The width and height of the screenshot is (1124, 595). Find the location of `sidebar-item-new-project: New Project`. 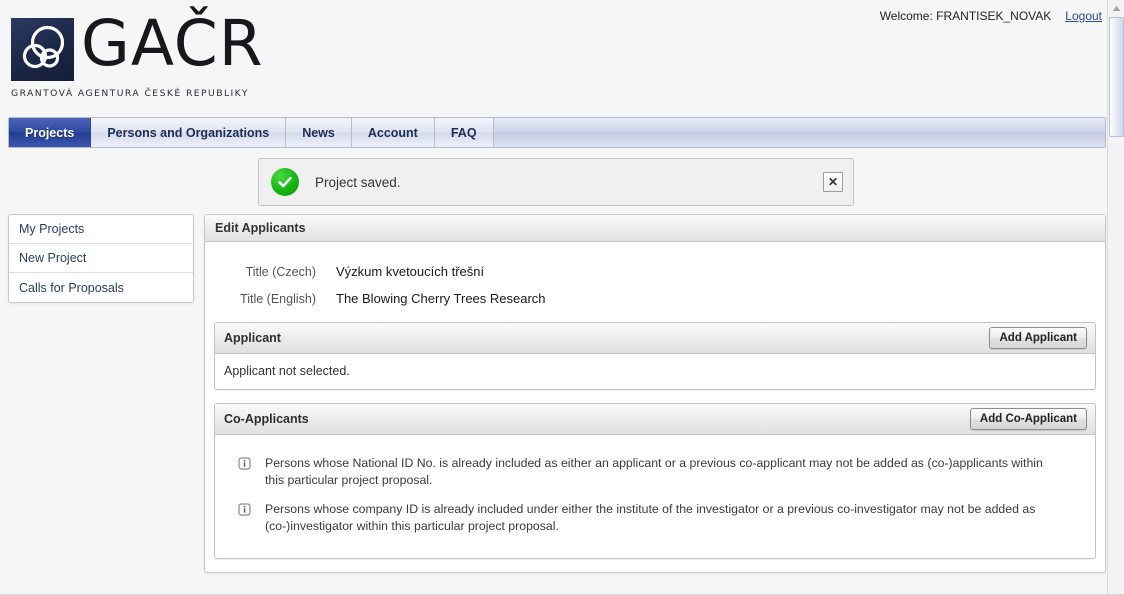

sidebar-item-new-project: New Project is located at coordinates (101, 258).